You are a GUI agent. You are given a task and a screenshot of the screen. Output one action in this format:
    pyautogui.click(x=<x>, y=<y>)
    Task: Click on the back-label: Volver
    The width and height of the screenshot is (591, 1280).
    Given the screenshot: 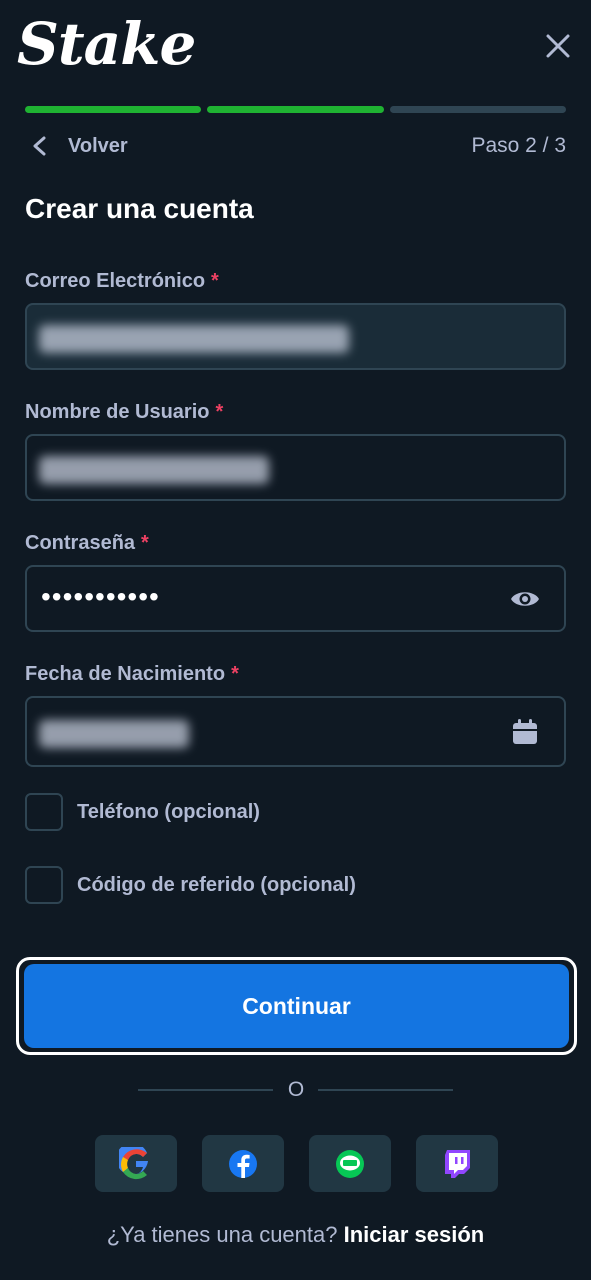 What is the action you would take?
    pyautogui.click(x=98, y=145)
    